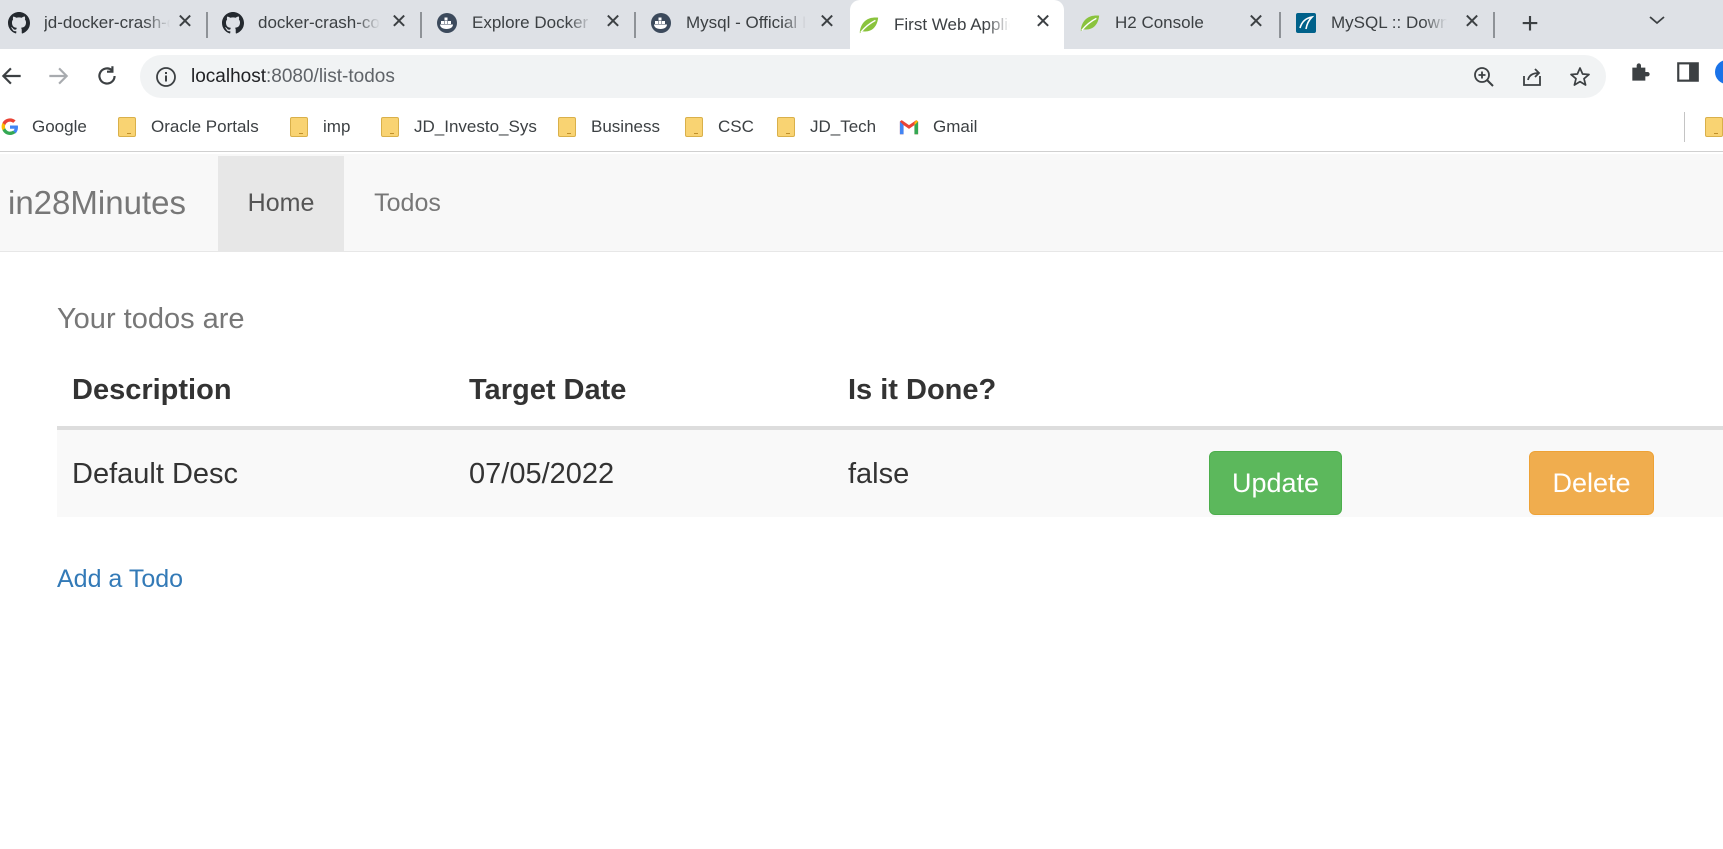 The image size is (1723, 849). I want to click on browser-tab: docker-crash-course ✕, so click(317, 22).